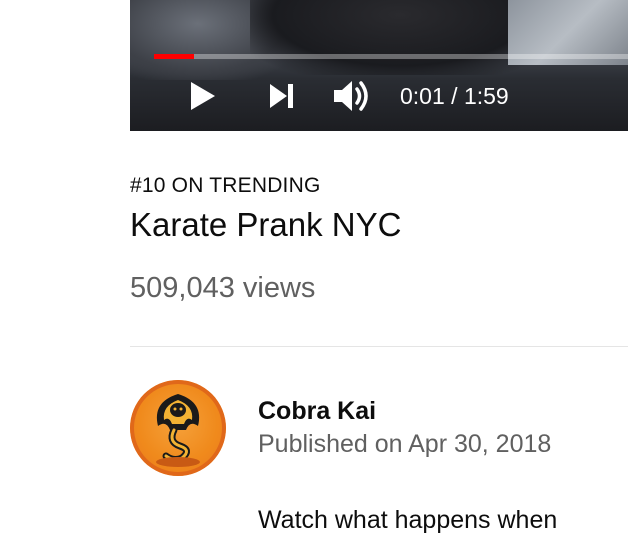  Describe the element at coordinates (486, 96) in the screenshot. I see `duration: 1:59` at that location.